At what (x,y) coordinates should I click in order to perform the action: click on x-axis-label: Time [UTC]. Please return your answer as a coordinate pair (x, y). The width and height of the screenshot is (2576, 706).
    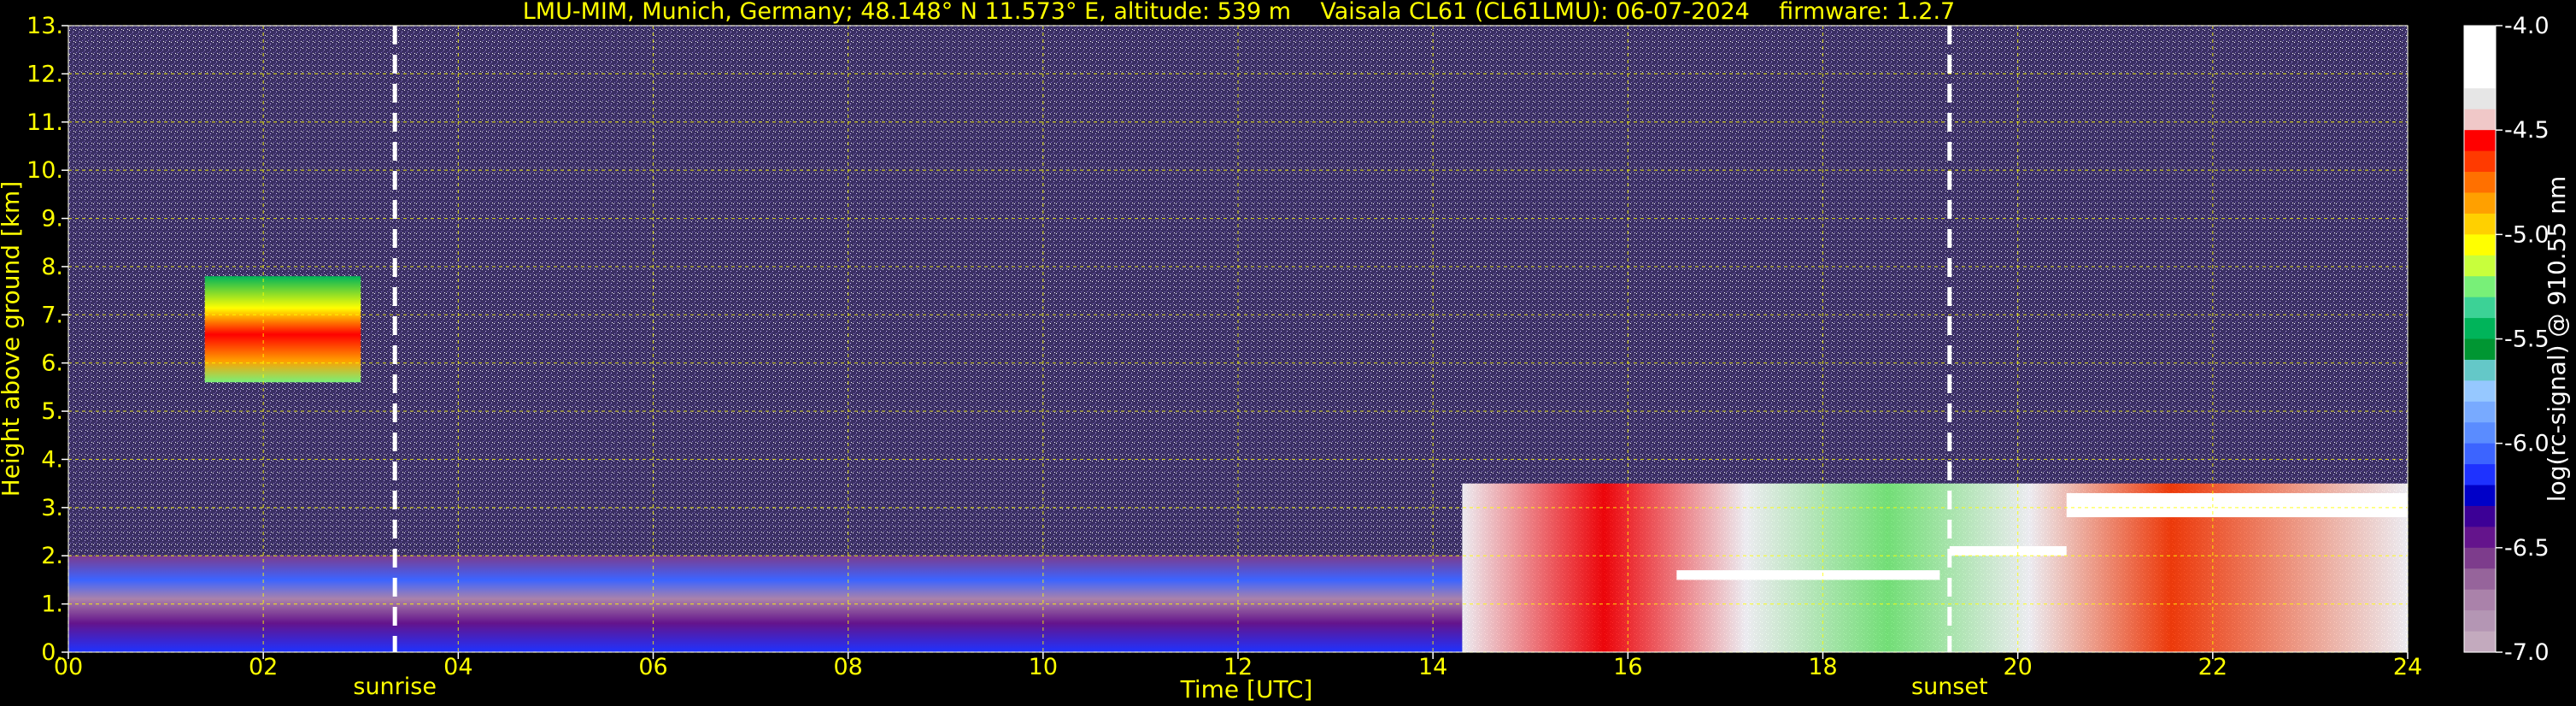
    Looking at the image, I should click on (1246, 689).